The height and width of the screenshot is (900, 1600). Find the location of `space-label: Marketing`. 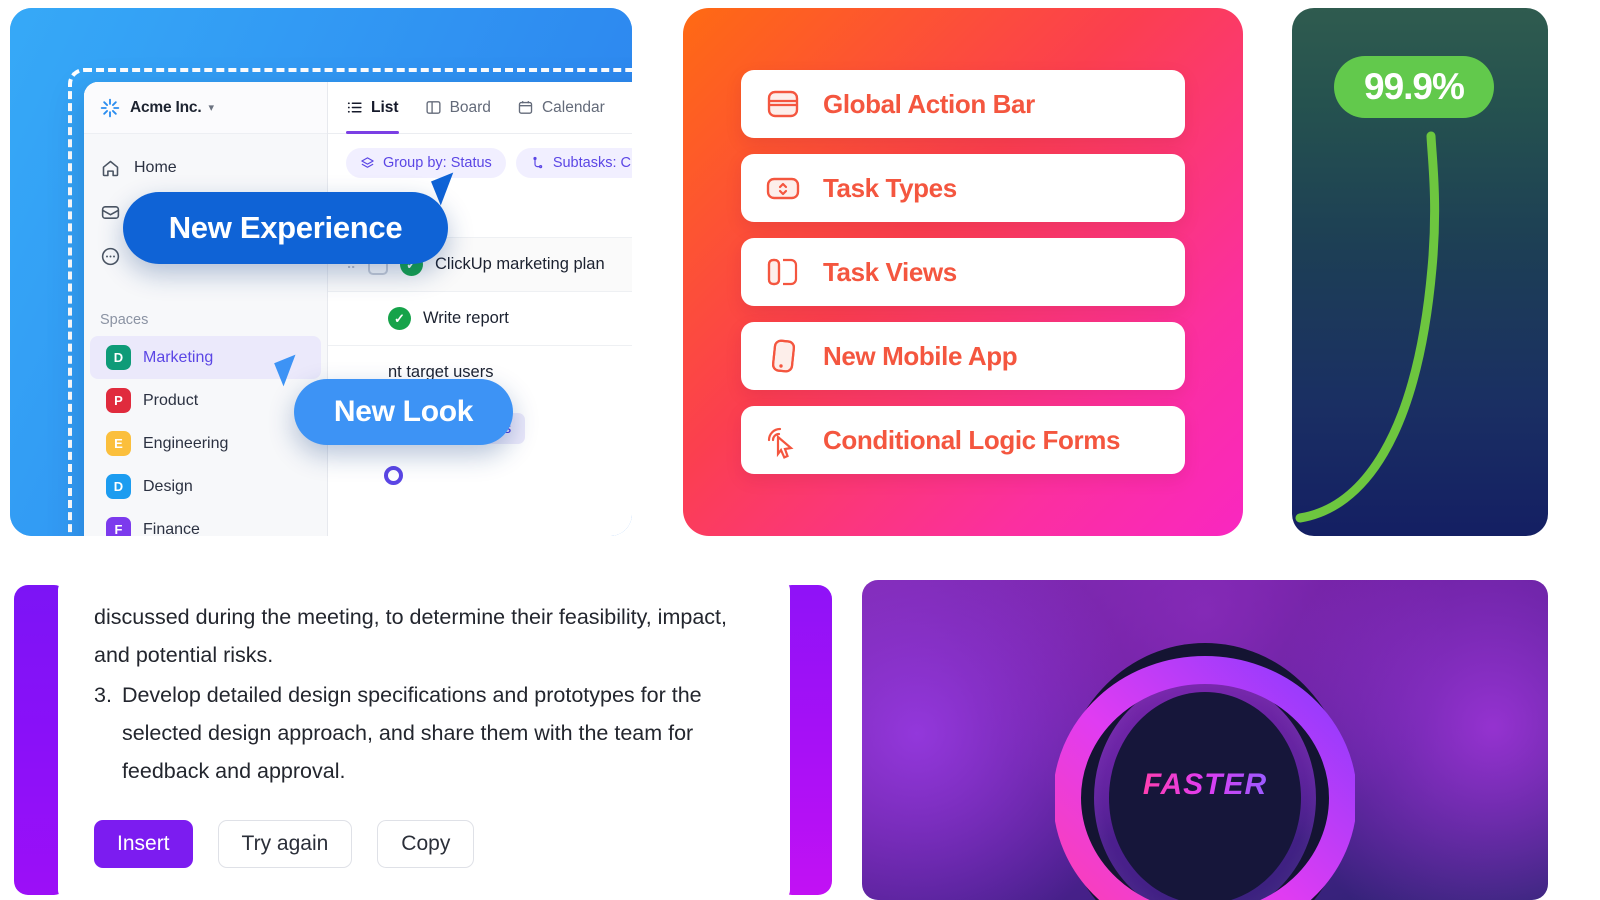

space-label: Marketing is located at coordinates (178, 357).